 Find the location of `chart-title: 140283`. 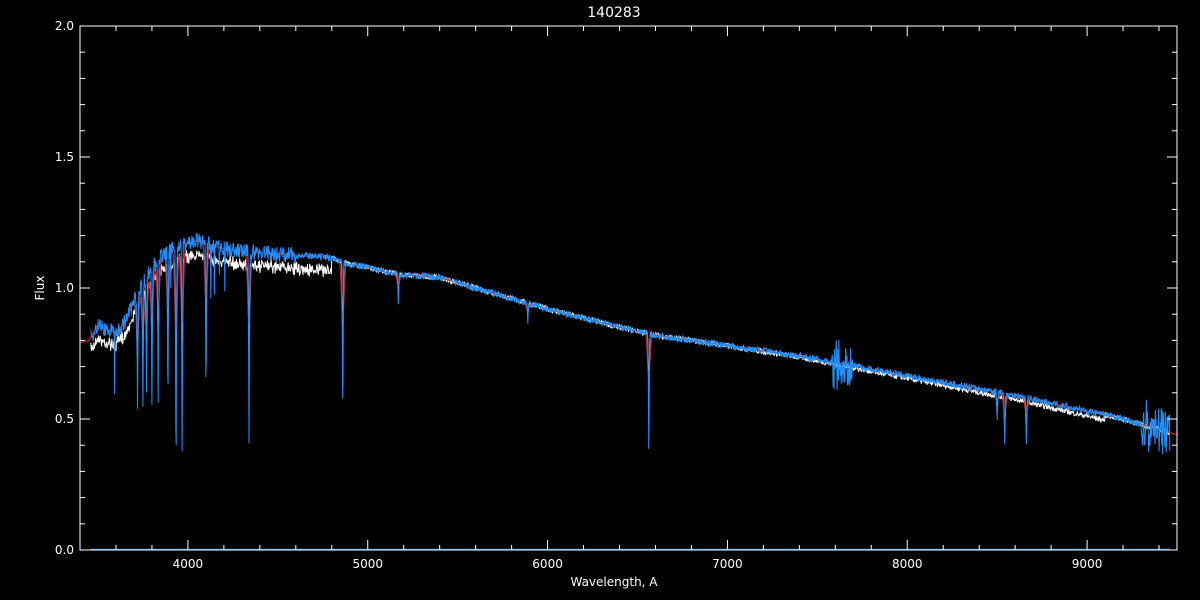

chart-title: 140283 is located at coordinates (613, 13).